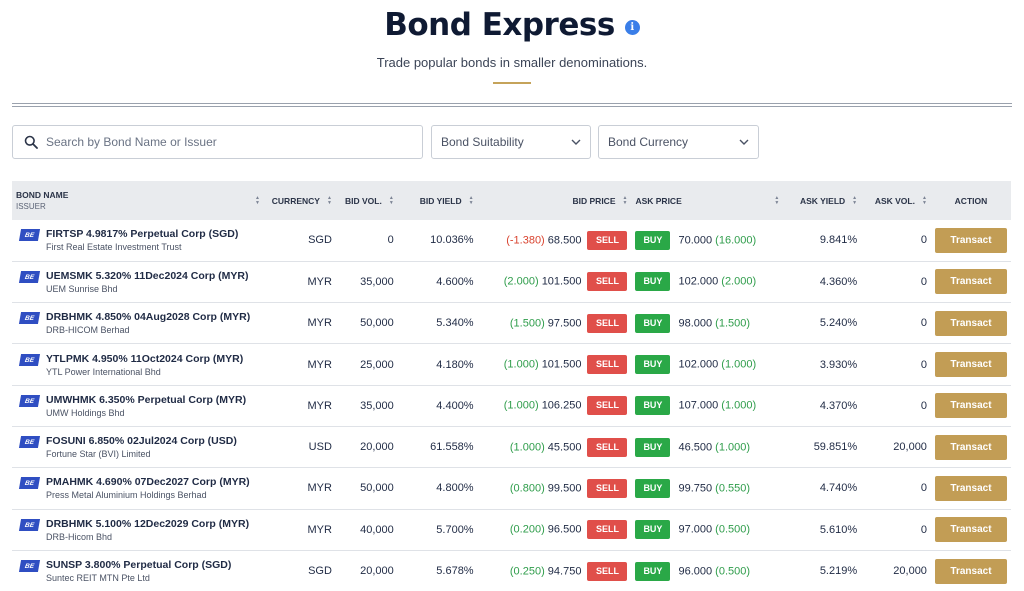  Describe the element at coordinates (739, 364) in the screenshot. I see `ask-change: (1.000)` at that location.